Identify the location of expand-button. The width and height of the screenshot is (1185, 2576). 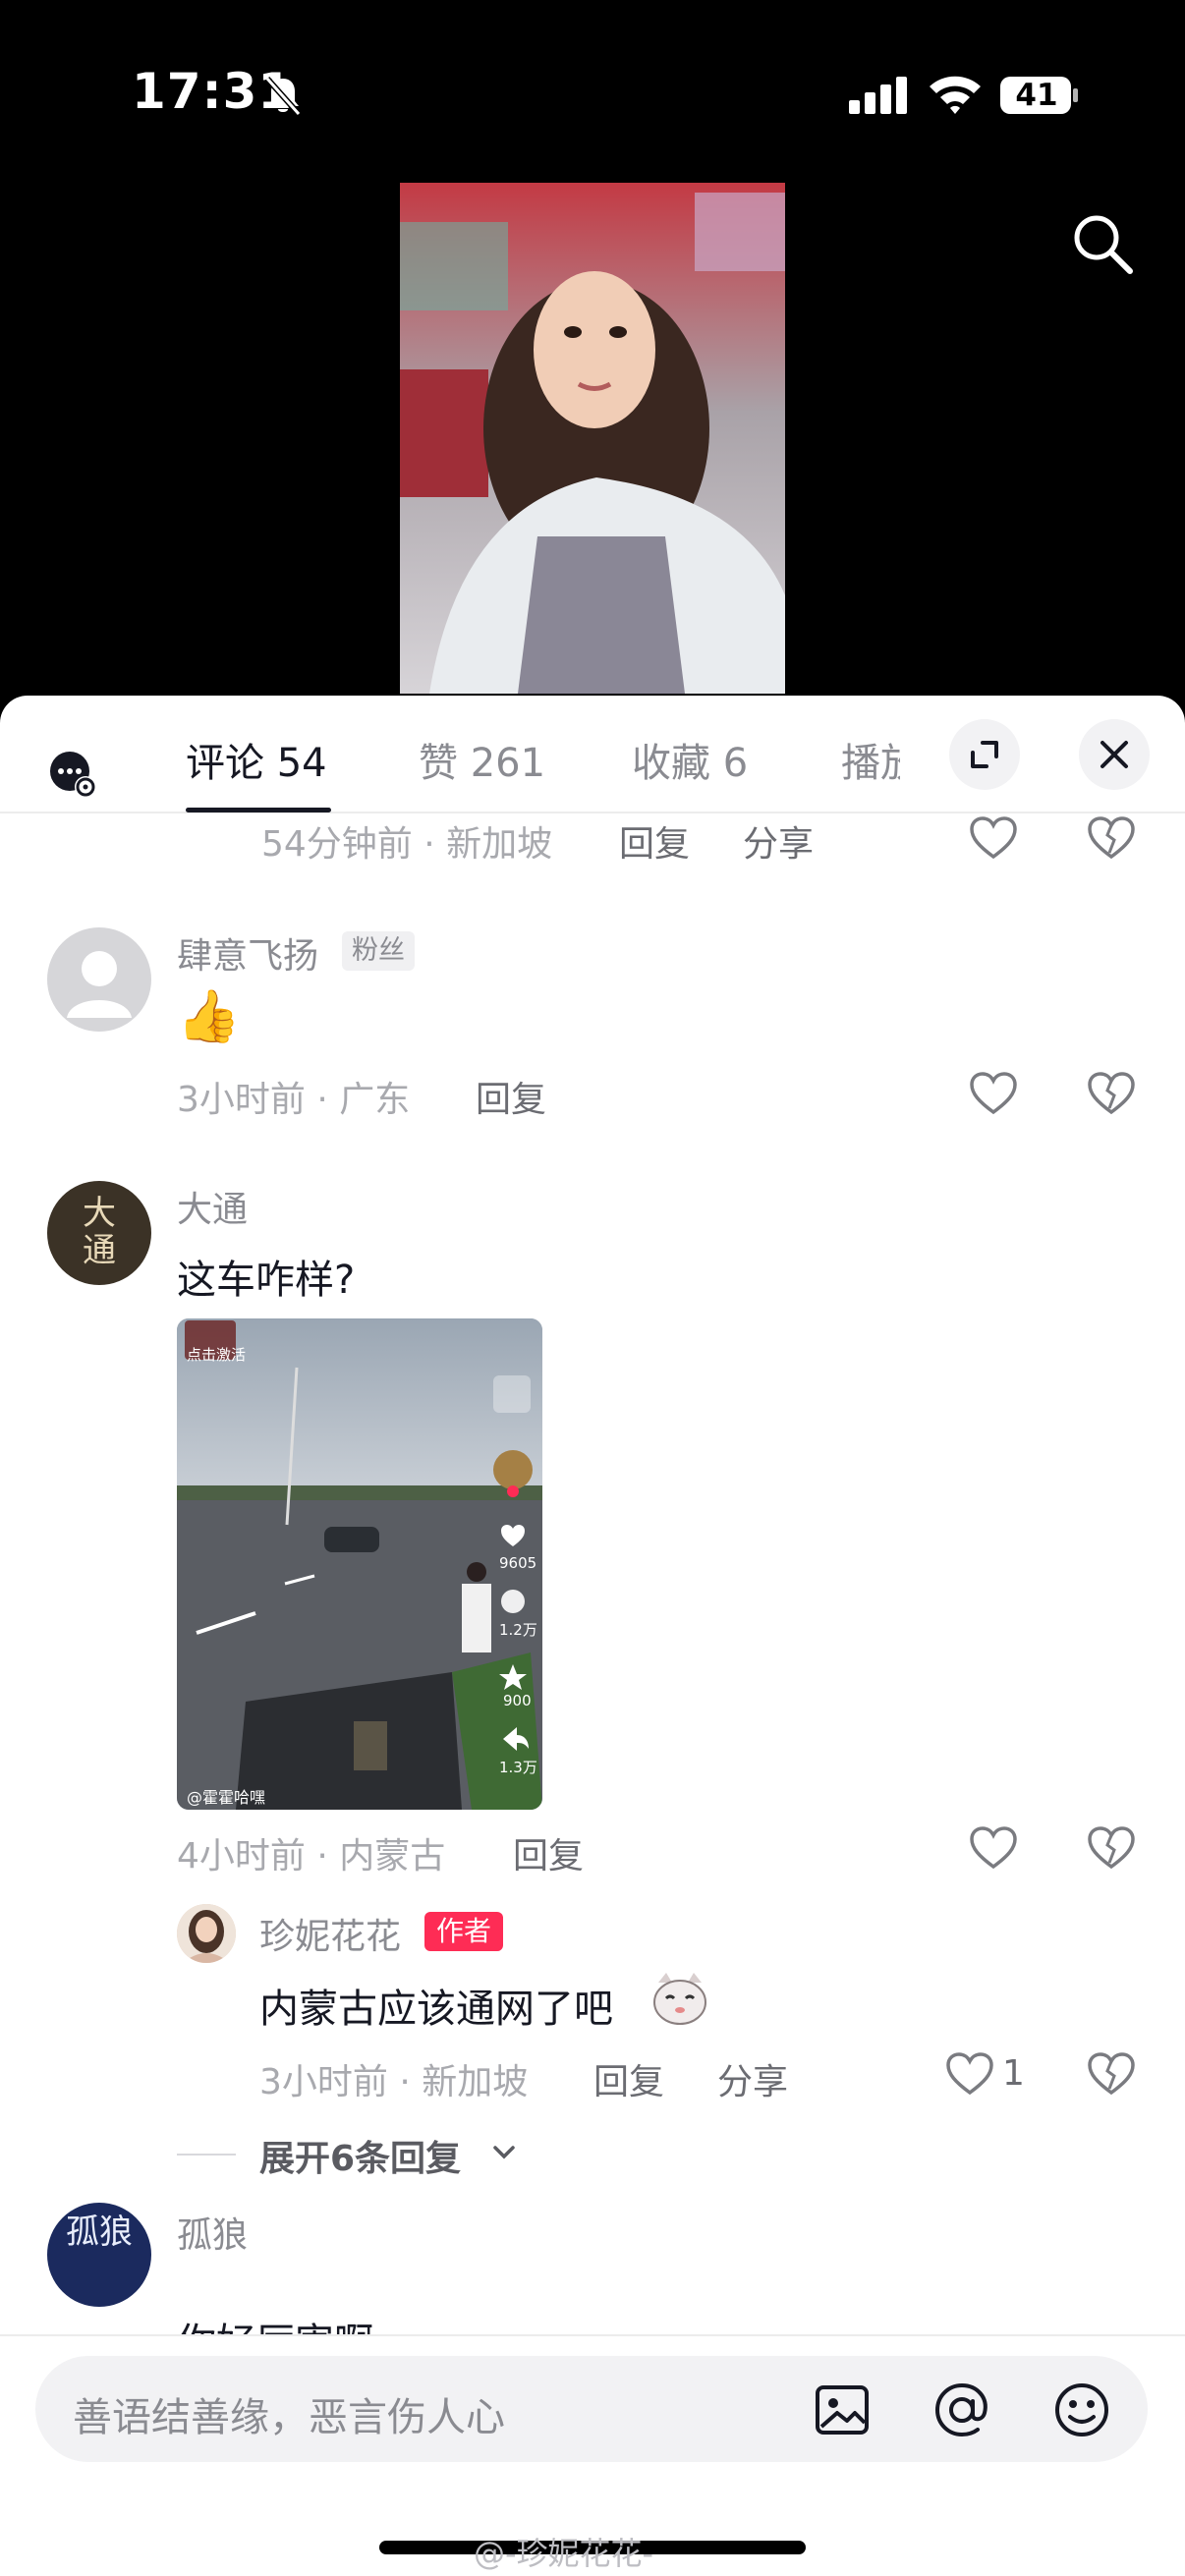
(985, 754).